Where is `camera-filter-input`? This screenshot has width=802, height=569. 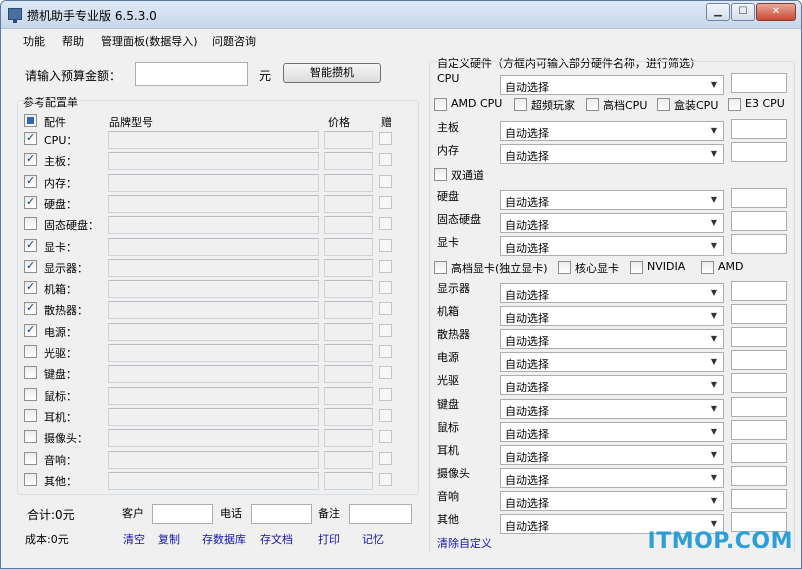 camera-filter-input is located at coordinates (759, 476).